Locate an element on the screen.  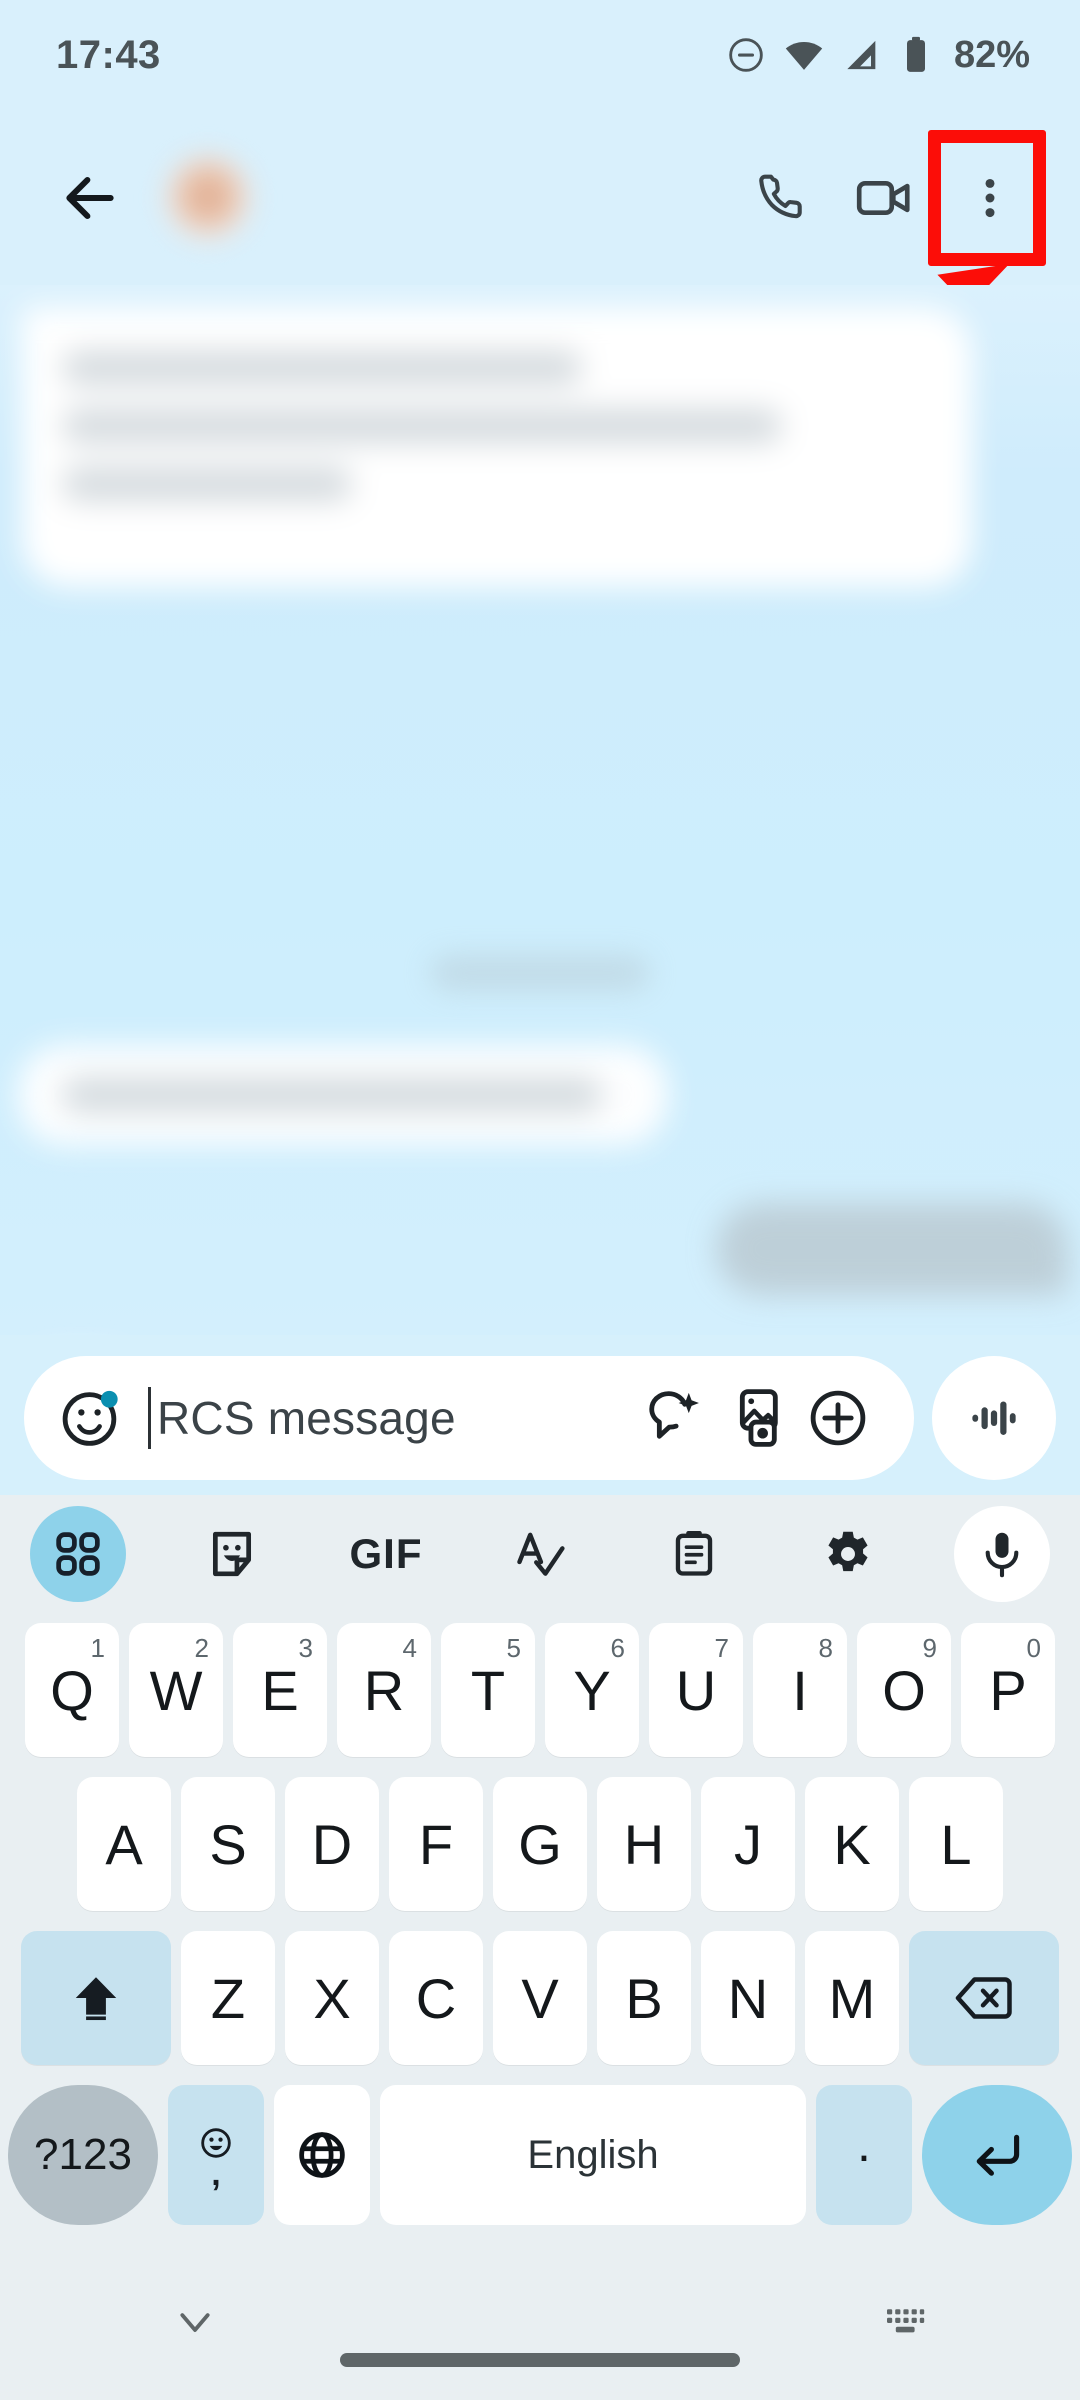
key-B: B is located at coordinates (644, 1998).